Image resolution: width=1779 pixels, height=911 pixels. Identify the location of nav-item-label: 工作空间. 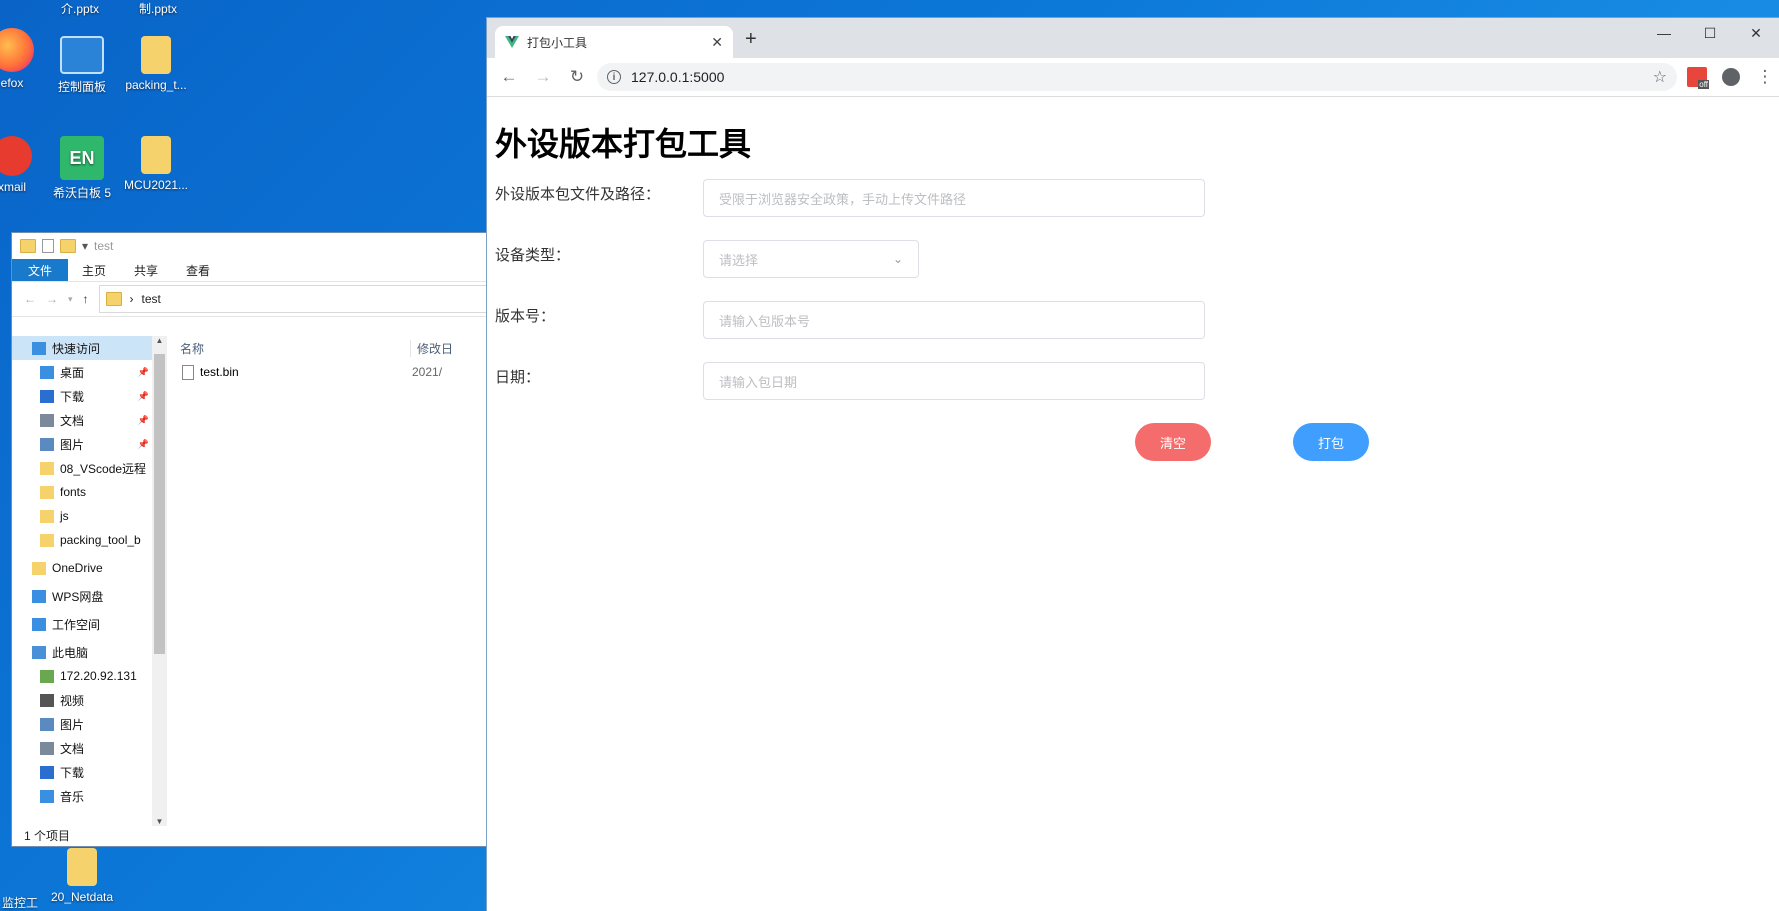
(76, 624).